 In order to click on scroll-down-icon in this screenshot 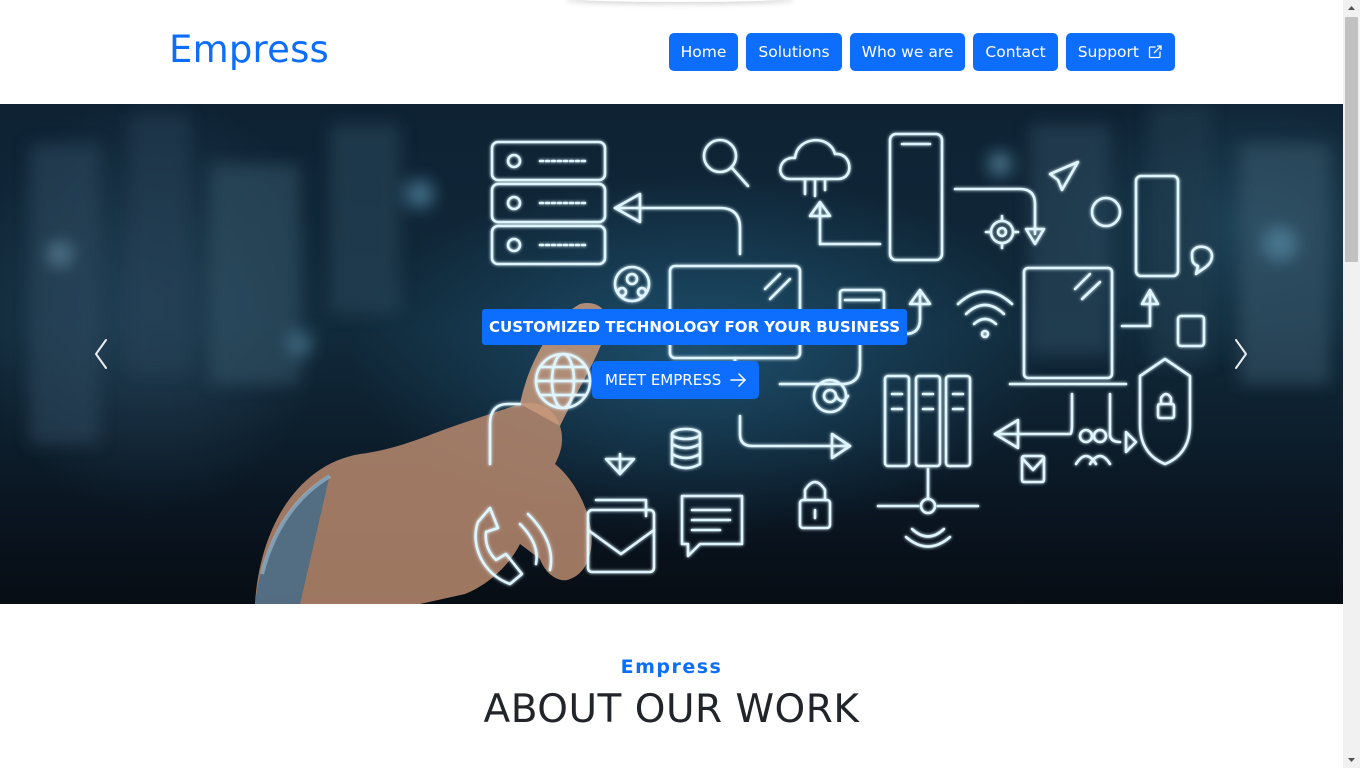, I will do `click(1351, 759)`.